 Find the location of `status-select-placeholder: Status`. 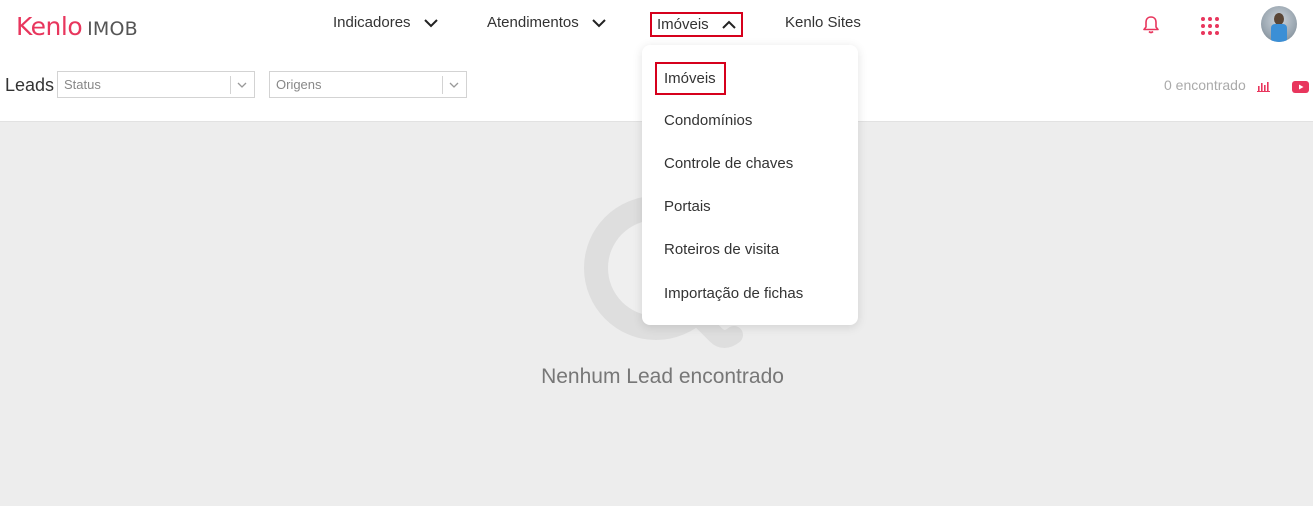

status-select-placeholder: Status is located at coordinates (82, 84).